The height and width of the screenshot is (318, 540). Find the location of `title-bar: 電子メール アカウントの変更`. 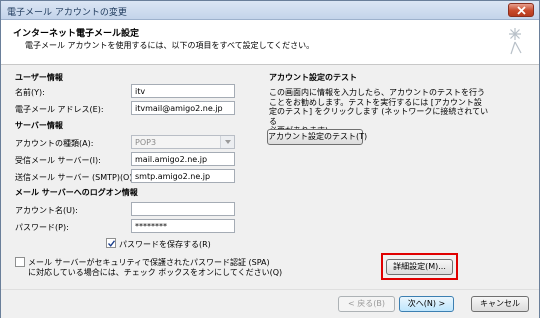

title-bar: 電子メール アカウントの変更 is located at coordinates (270, 10).